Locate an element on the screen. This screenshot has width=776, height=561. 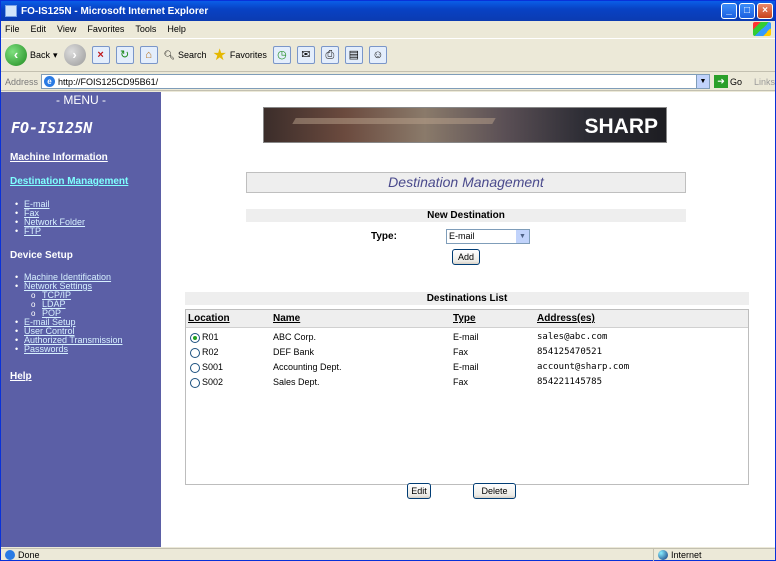
model-name: FO-IS125N is located at coordinates (52, 128).